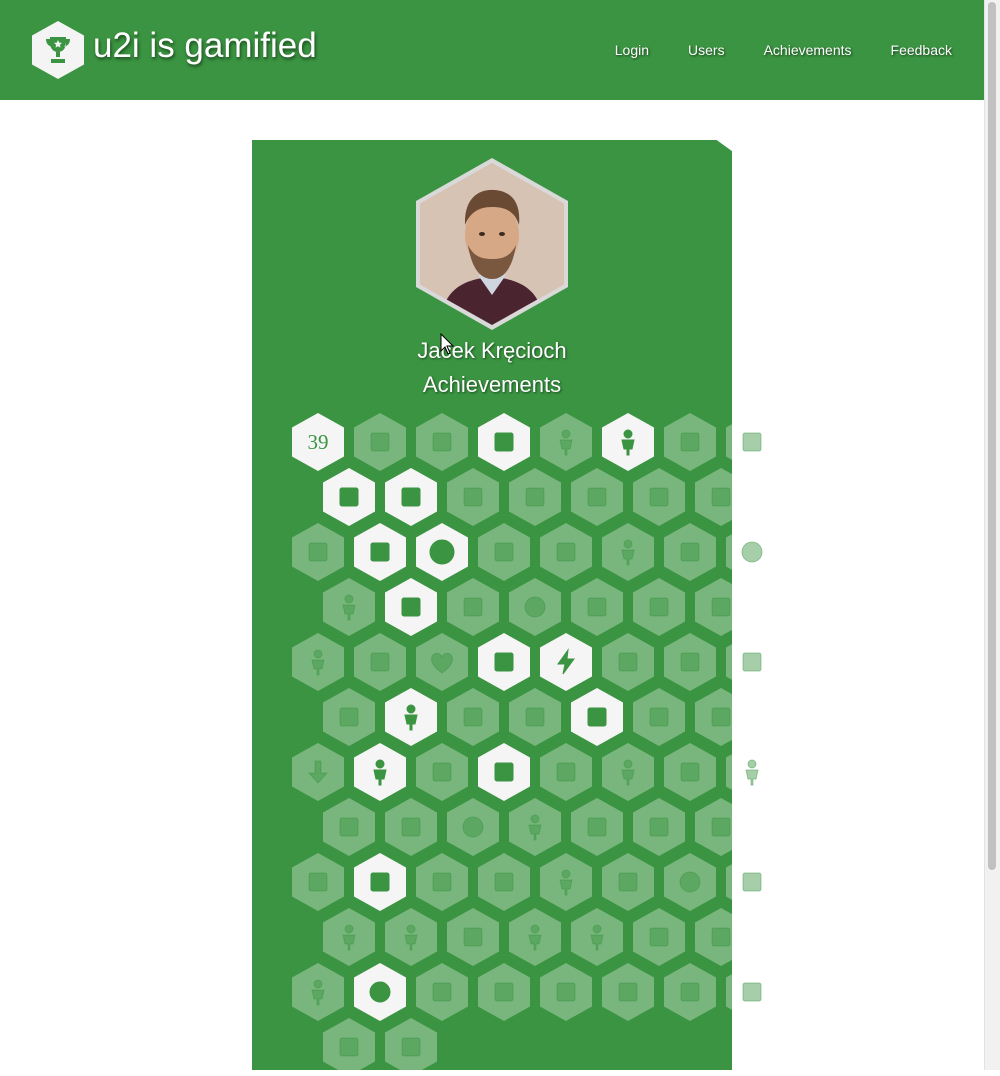 The image size is (1000, 1076). What do you see at coordinates (349, 607) in the screenshot?
I see `traveler-icon` at bounding box center [349, 607].